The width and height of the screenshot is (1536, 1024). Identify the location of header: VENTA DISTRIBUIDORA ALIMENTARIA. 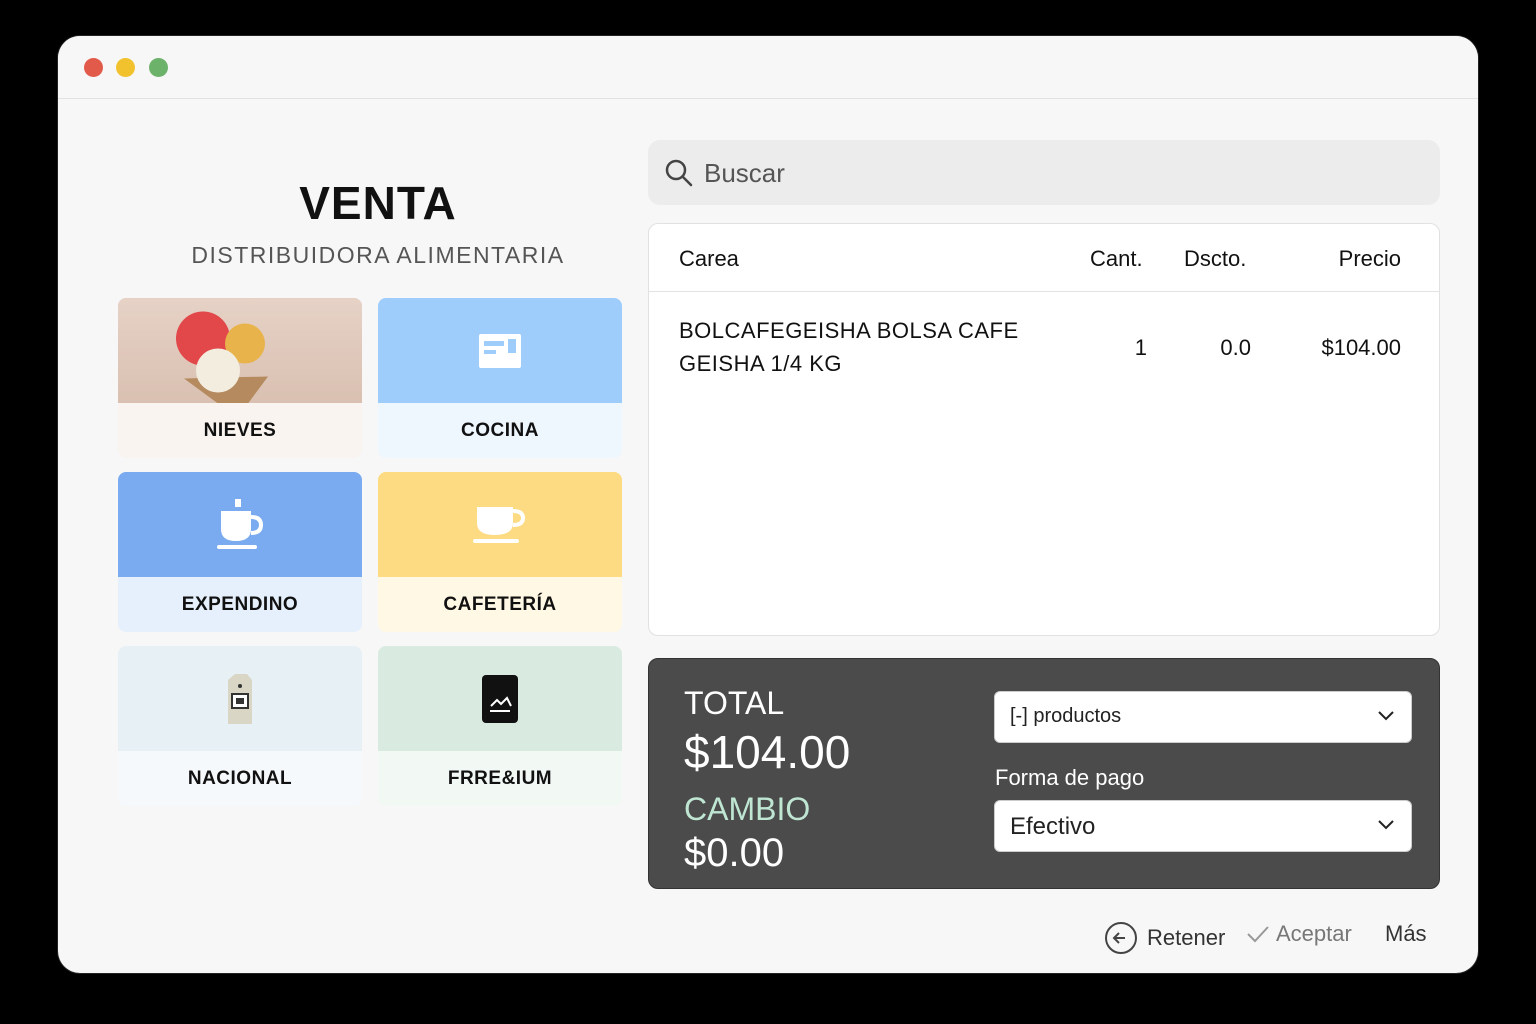
(378, 222).